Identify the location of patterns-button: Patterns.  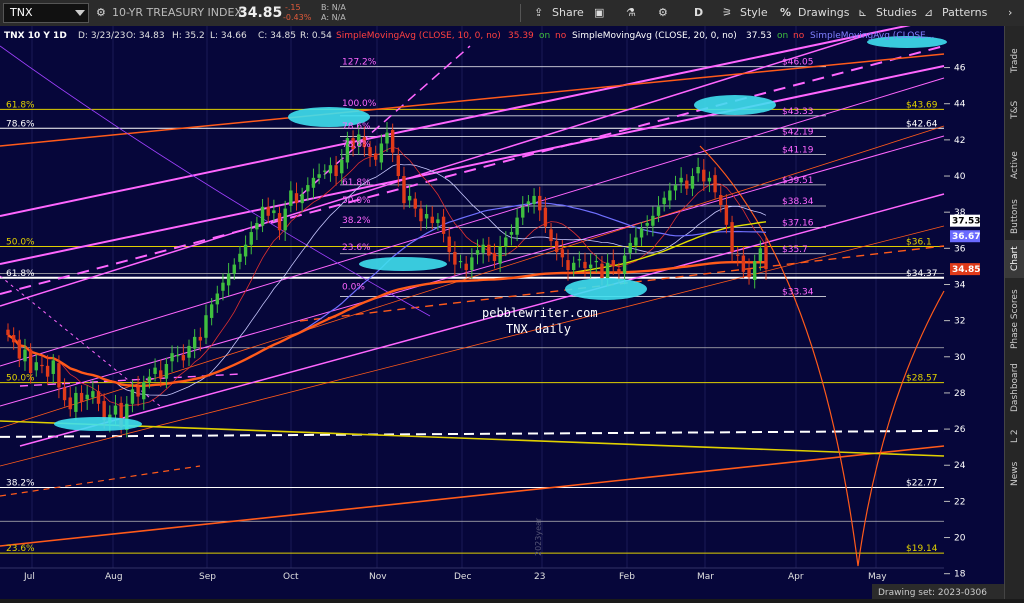
(964, 13).